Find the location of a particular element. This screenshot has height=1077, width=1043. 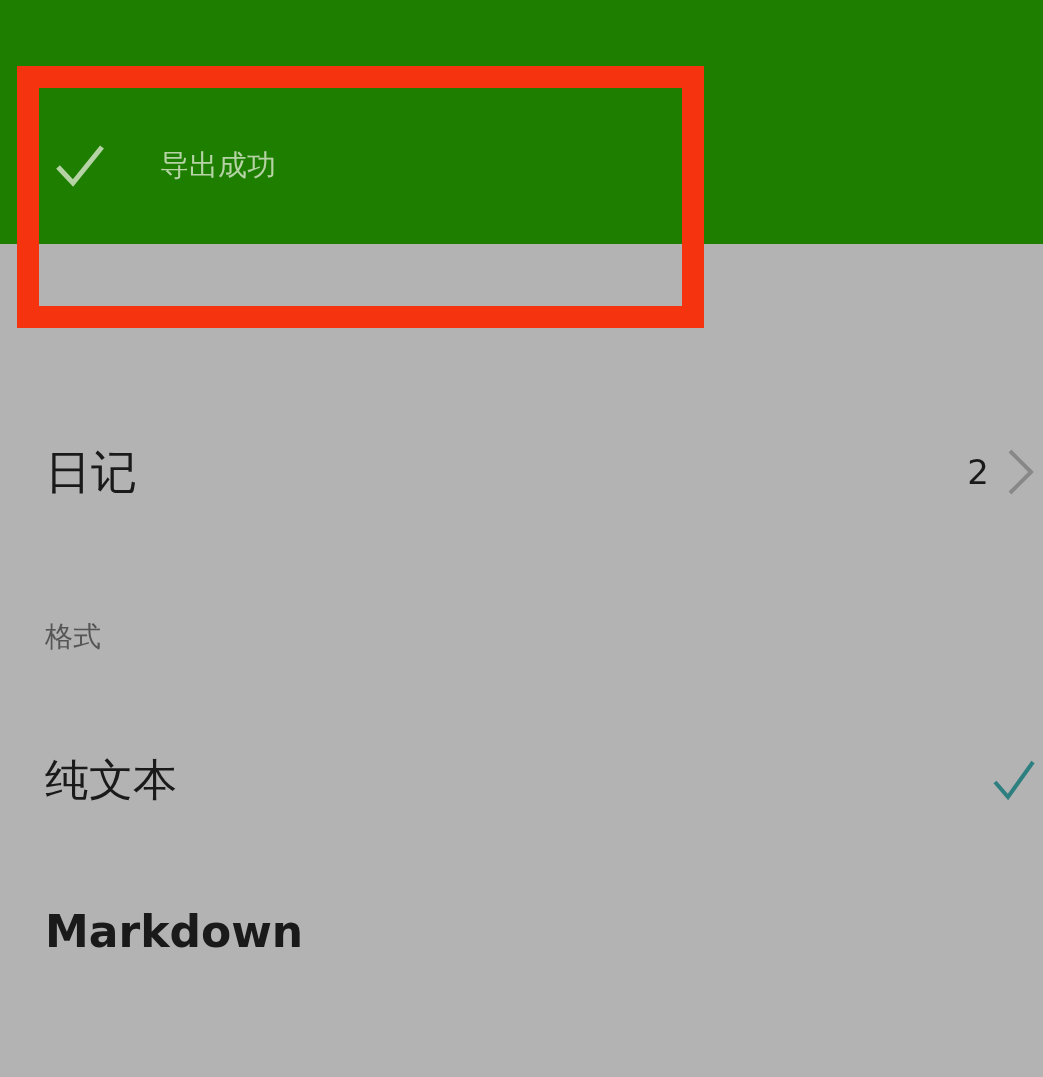

section-header: 格式 is located at coordinates (73, 636).